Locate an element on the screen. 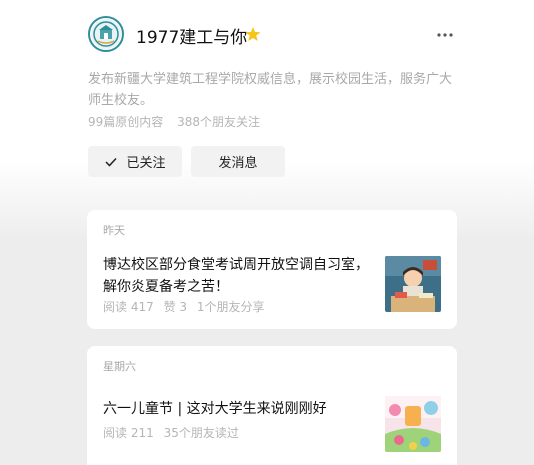 This screenshot has width=534, height=465. followed-button-label: 已关注 is located at coordinates (146, 163).